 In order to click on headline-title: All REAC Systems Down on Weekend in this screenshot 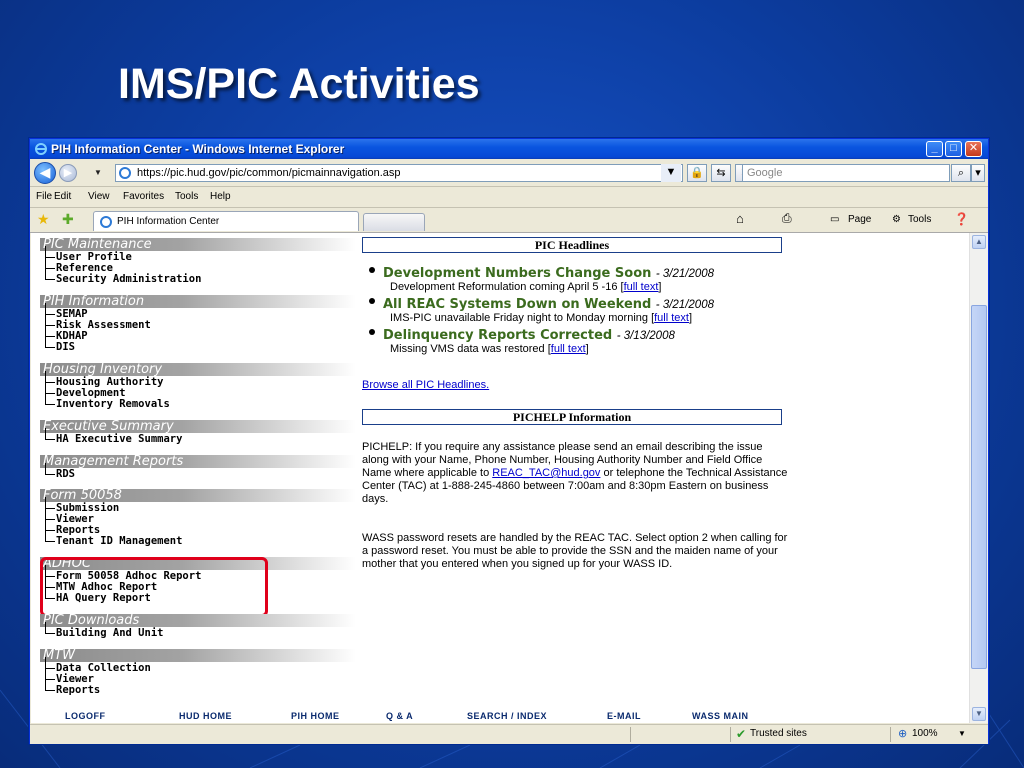, I will do `click(517, 304)`.